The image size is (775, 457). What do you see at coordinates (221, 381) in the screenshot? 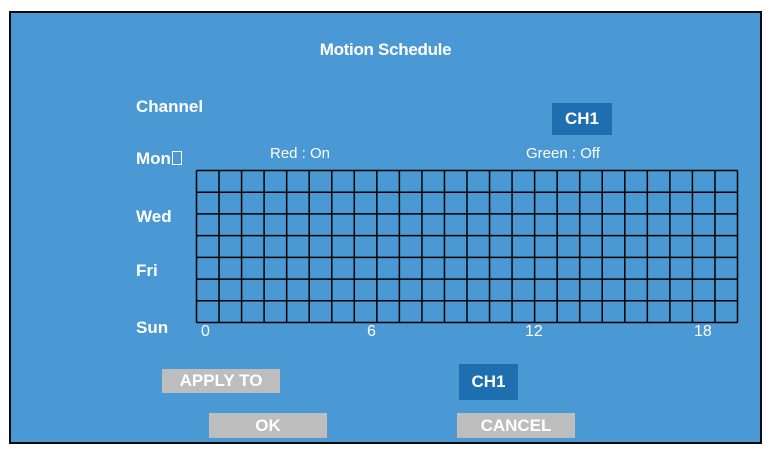
I see `apply-to-button: APPLY TO` at bounding box center [221, 381].